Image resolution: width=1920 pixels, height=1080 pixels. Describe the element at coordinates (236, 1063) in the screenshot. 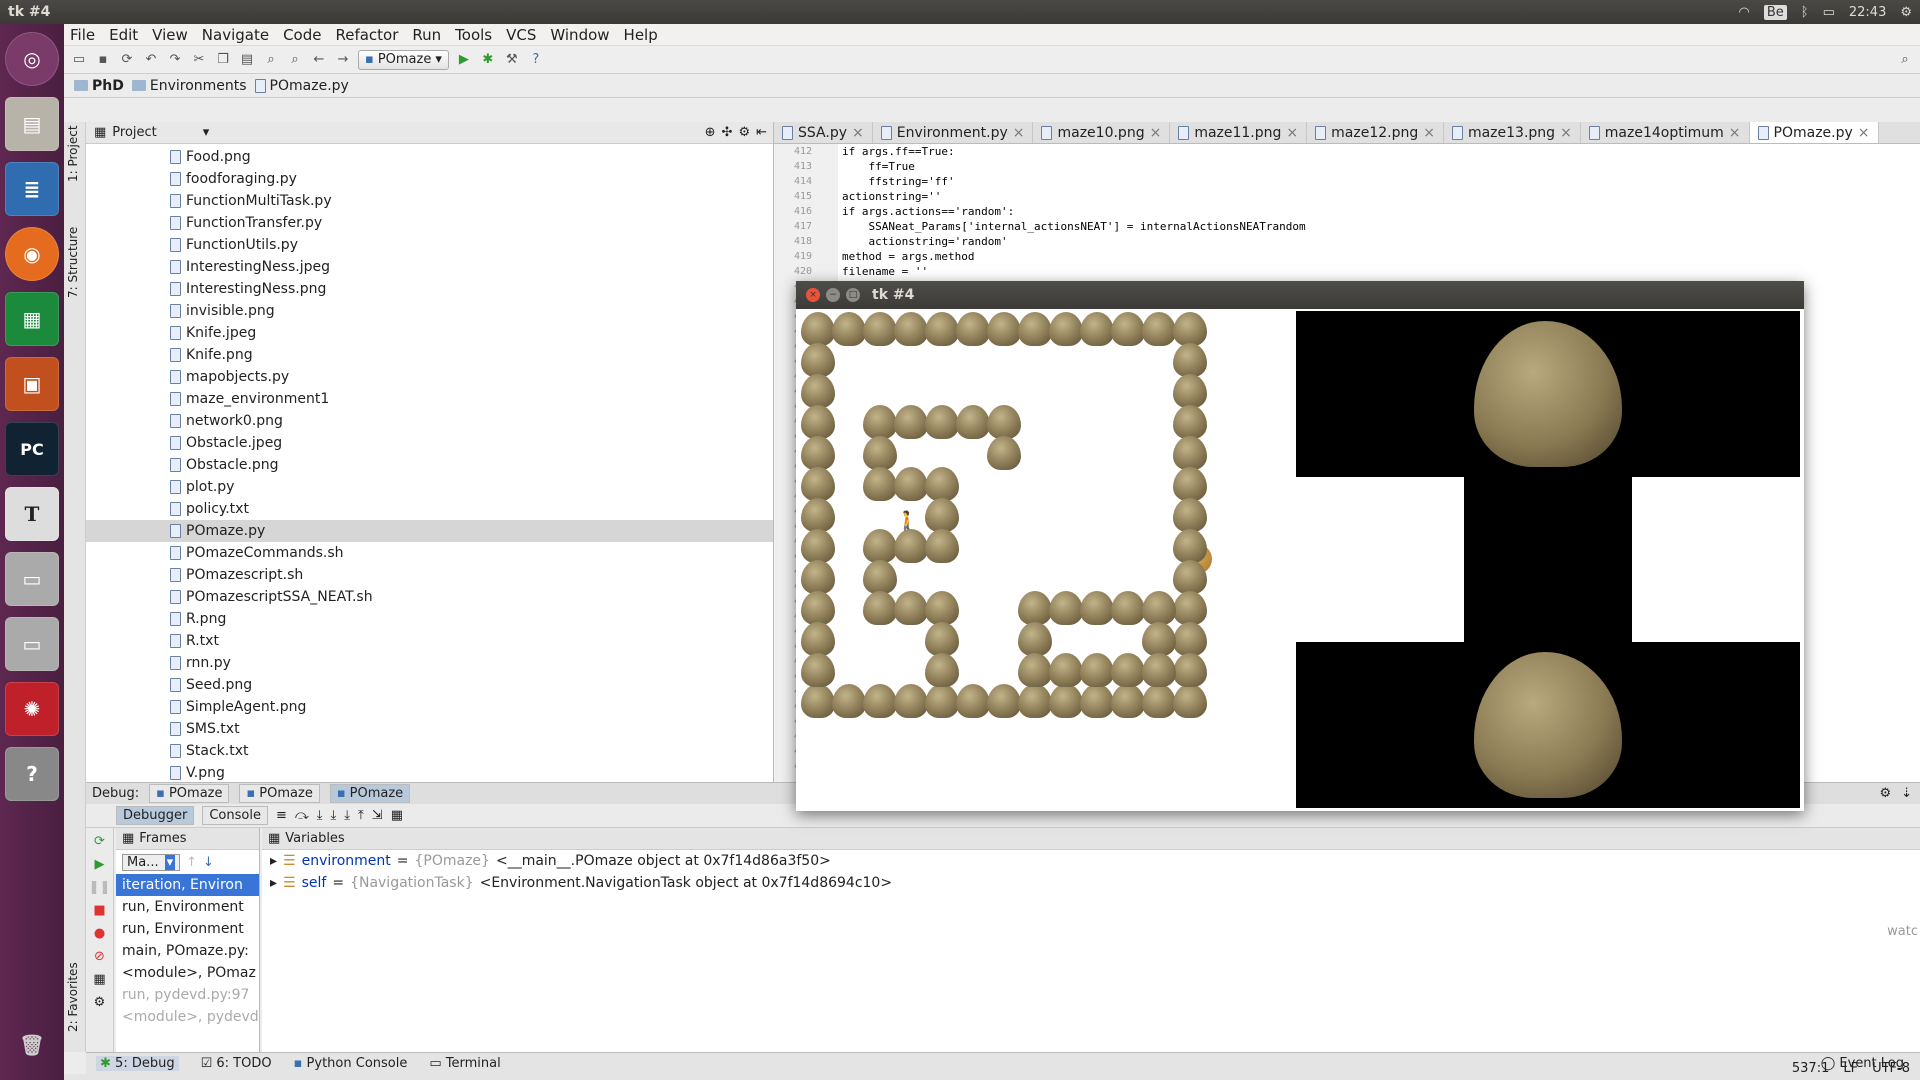

I see `tool-todo: ☑ 6: TODO` at that location.